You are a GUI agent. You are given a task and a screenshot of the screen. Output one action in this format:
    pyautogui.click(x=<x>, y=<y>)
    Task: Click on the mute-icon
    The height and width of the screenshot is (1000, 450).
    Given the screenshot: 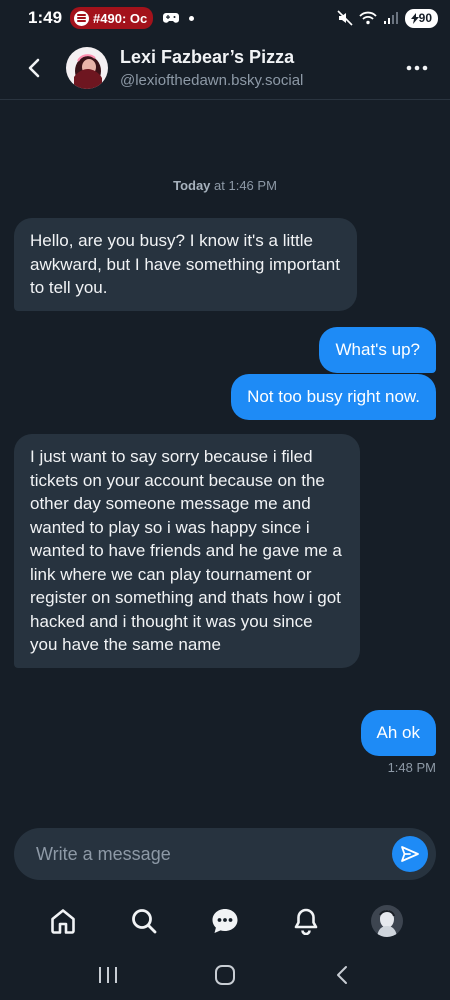 What is the action you would take?
    pyautogui.click(x=345, y=18)
    